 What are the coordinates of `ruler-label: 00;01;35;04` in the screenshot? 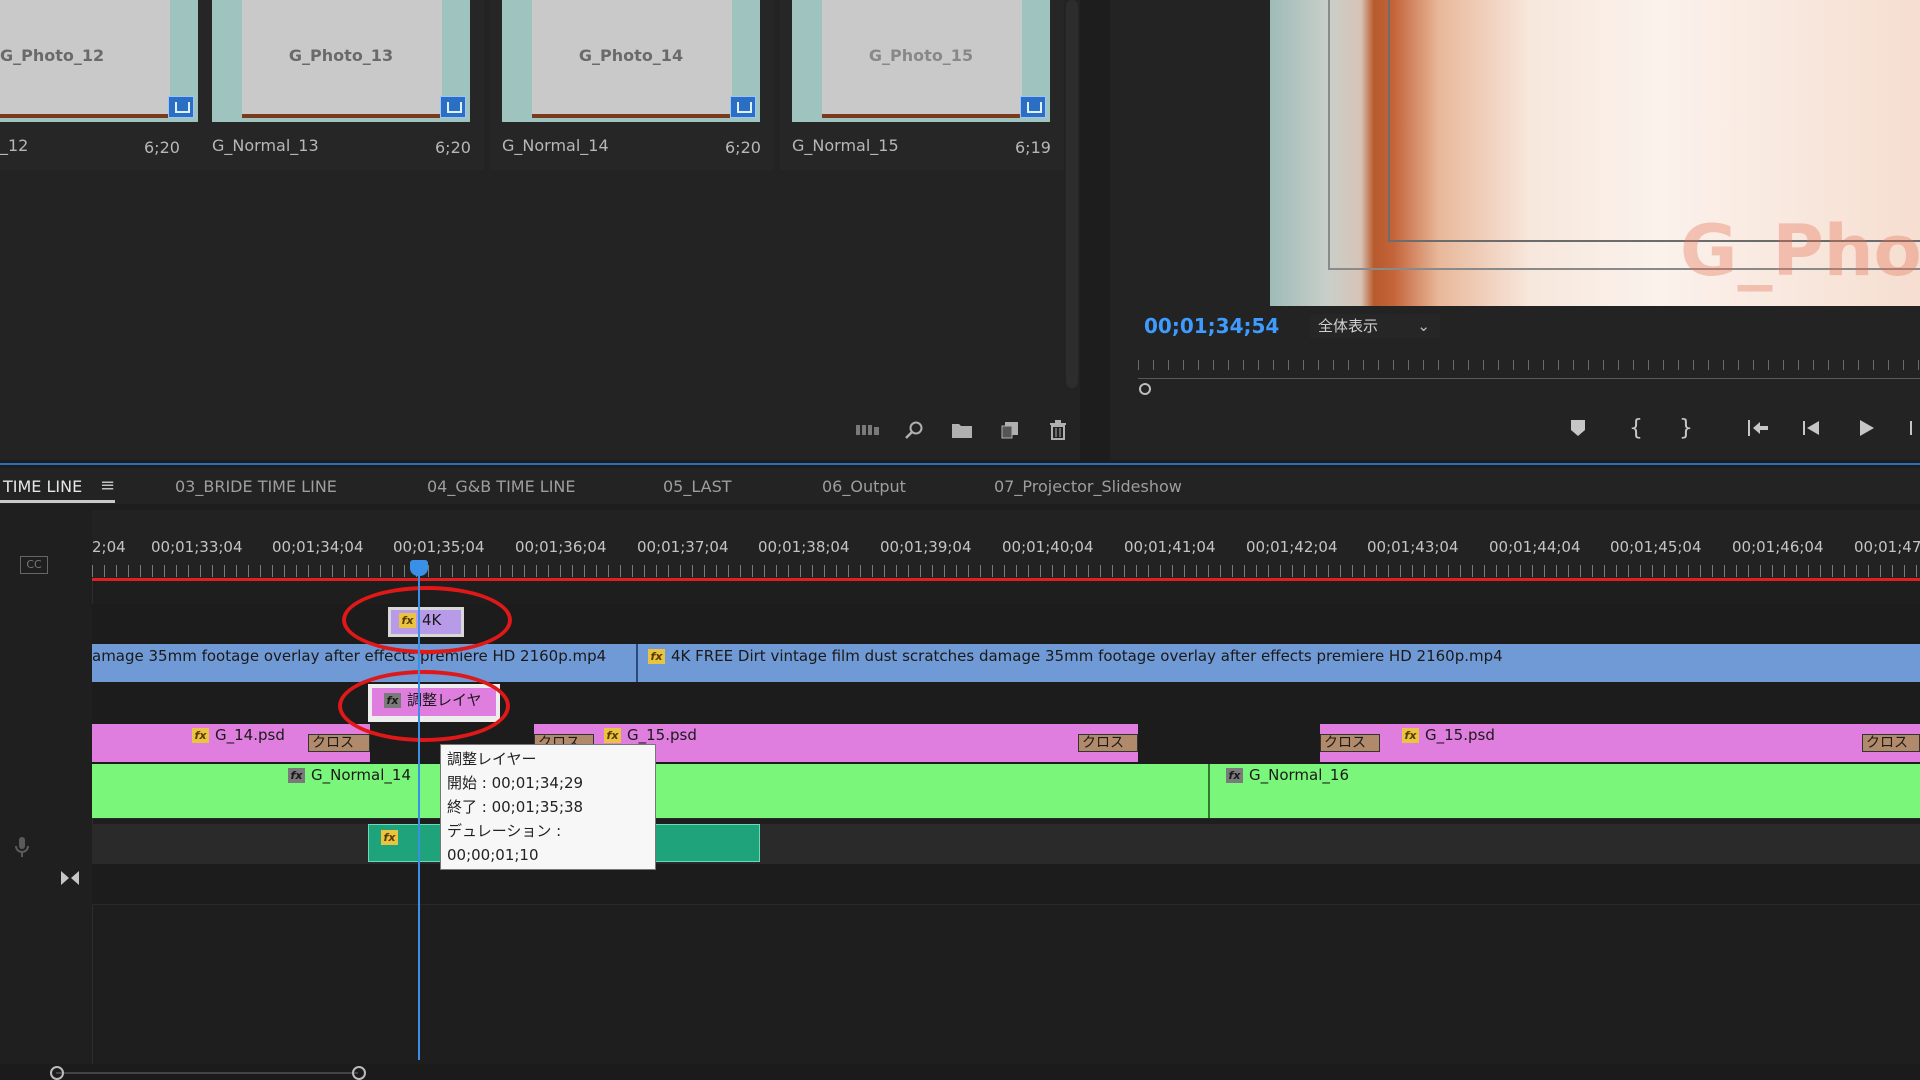 It's located at (439, 547).